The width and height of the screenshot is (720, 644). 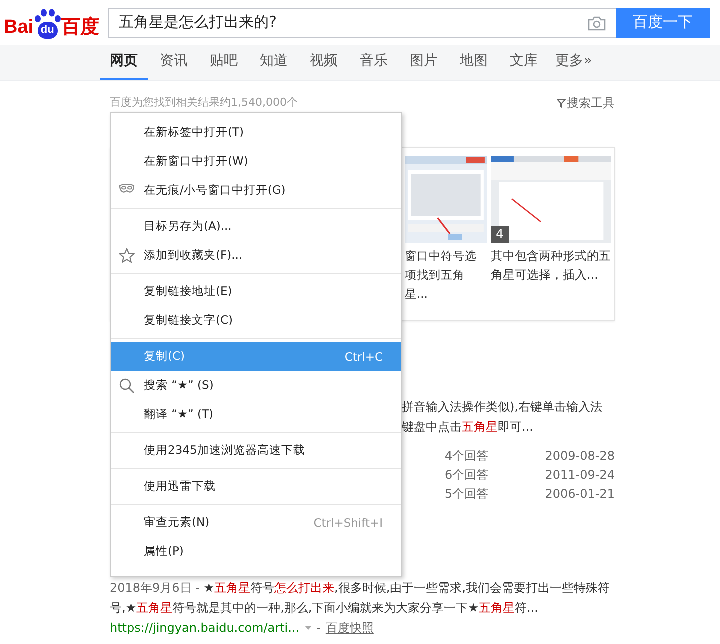 I want to click on step-number: 4, so click(x=500, y=234).